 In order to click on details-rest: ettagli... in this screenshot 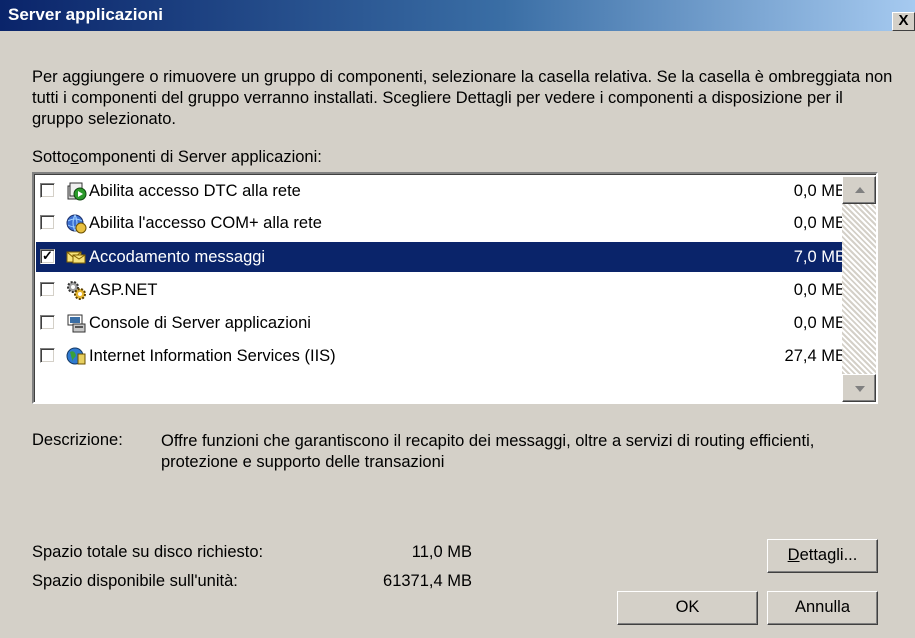, I will do `click(828, 555)`.